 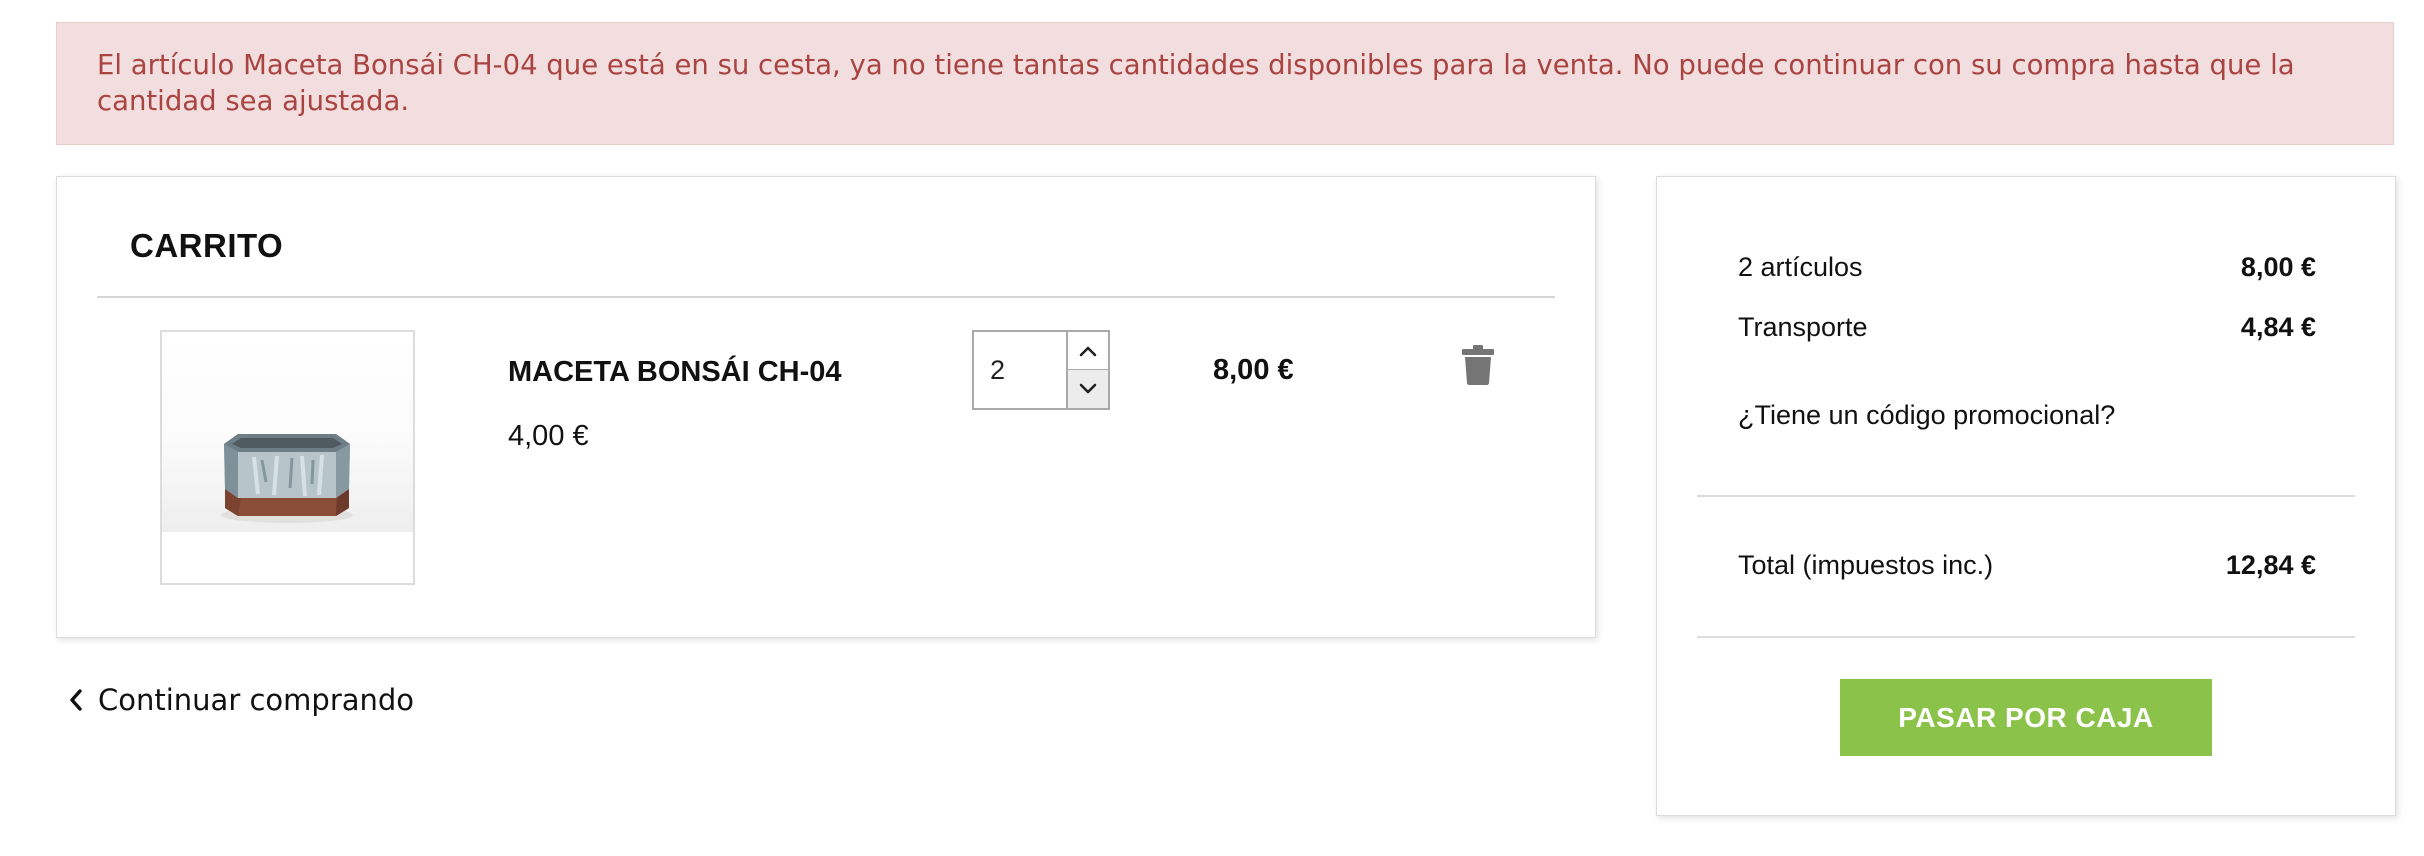 What do you see at coordinates (1800, 267) in the screenshot?
I see `summary-items-label: 2 artículos` at bounding box center [1800, 267].